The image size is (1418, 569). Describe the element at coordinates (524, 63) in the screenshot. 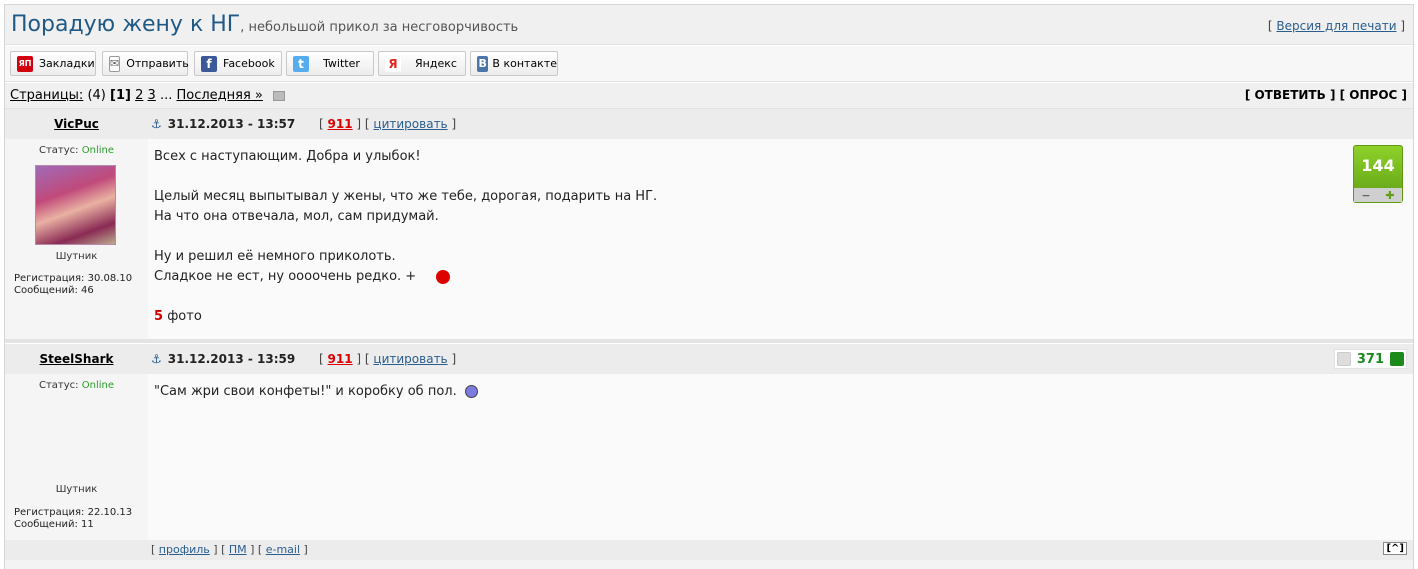

I see `vkontakte-label: В контакте` at that location.